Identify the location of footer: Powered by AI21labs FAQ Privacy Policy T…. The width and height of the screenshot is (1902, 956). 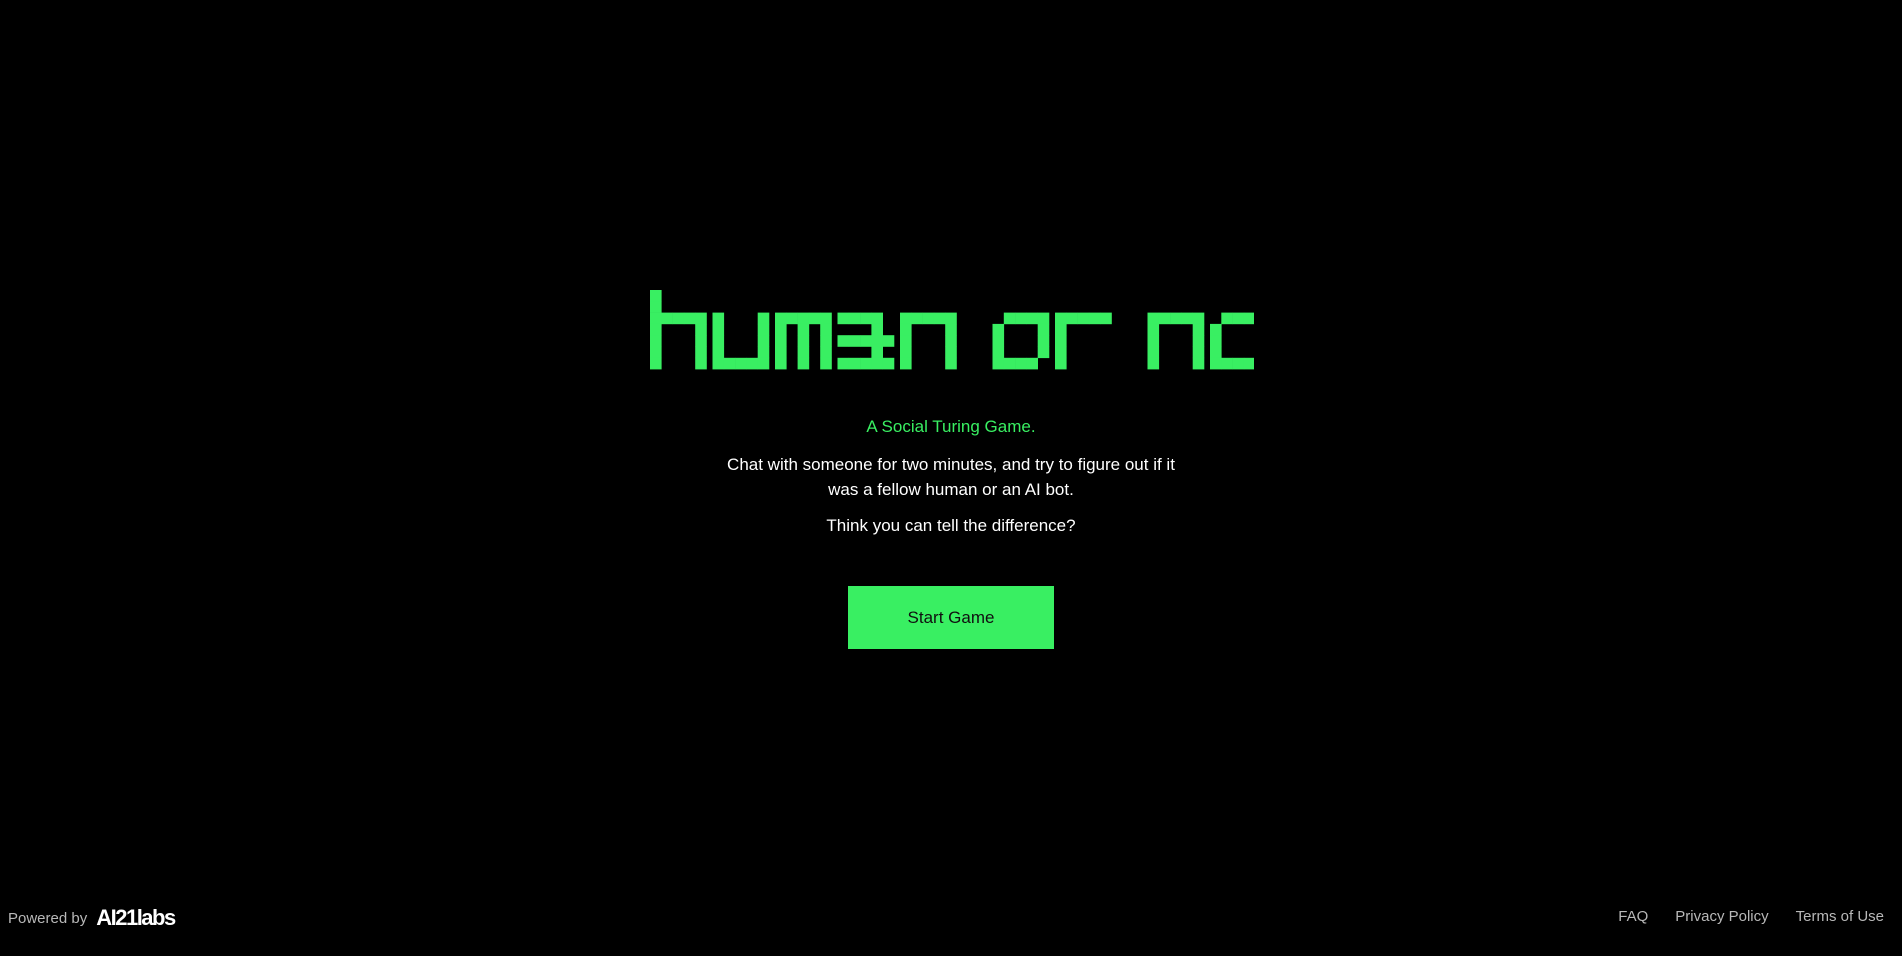
(951, 923).